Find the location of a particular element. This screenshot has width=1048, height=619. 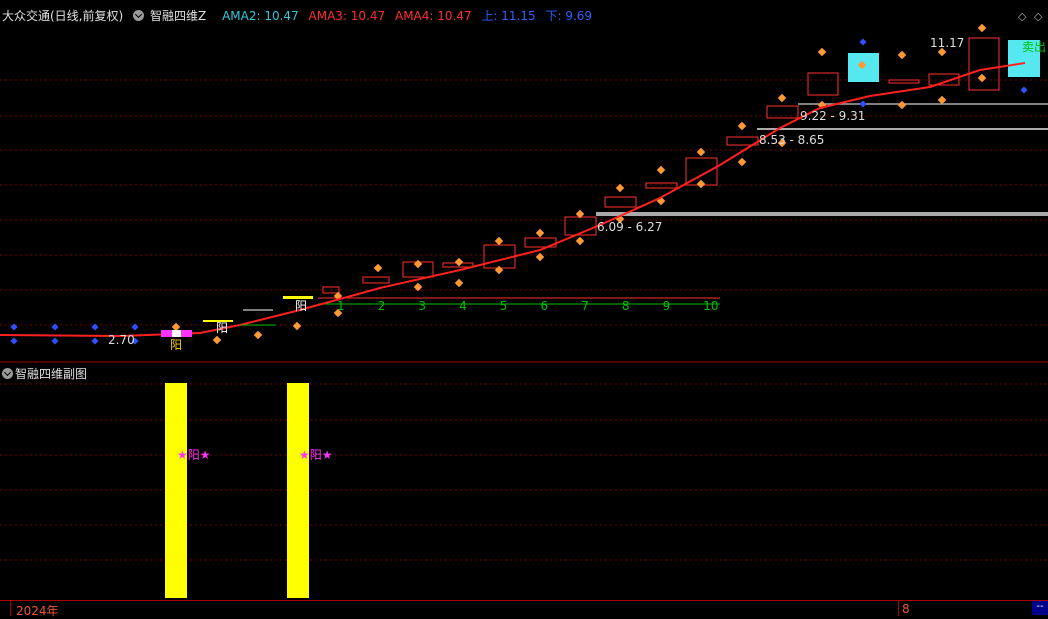

yang-label-small: 阳 is located at coordinates (222, 328).